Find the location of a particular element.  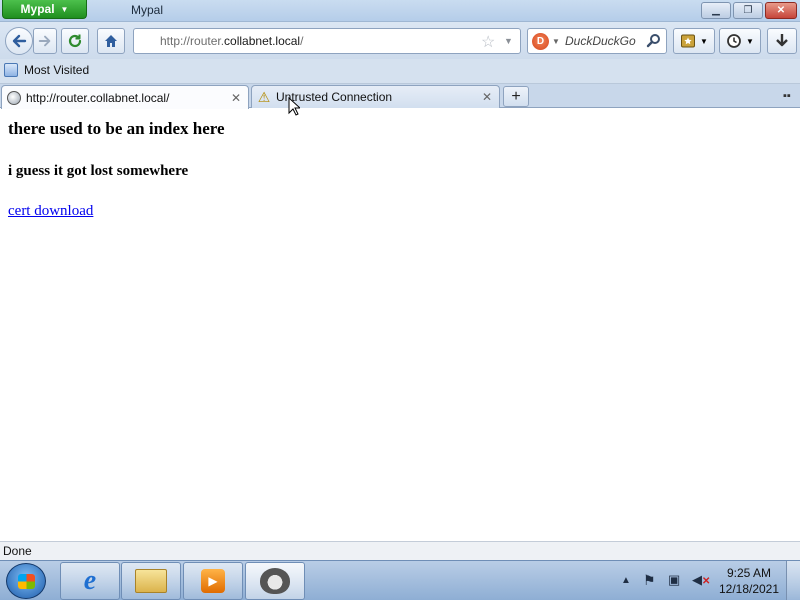

close-icon: ✕ is located at coordinates (781, 10).